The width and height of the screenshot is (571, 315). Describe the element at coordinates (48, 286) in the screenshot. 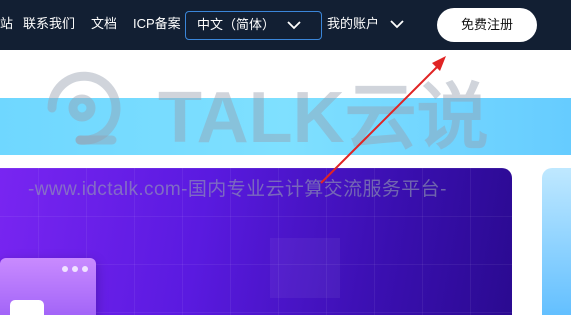

I see `browser-window-illustration` at that location.